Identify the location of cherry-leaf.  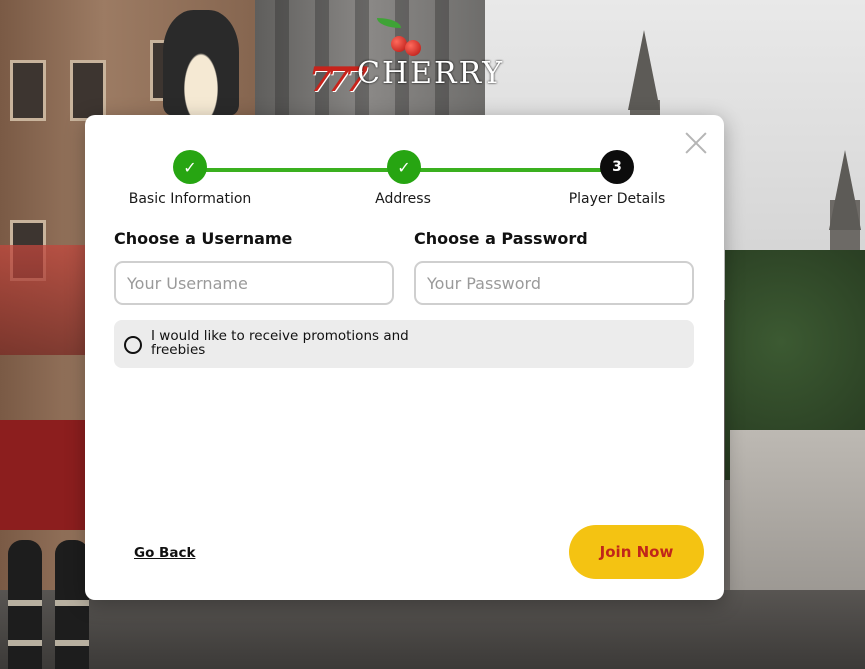
(389, 23).